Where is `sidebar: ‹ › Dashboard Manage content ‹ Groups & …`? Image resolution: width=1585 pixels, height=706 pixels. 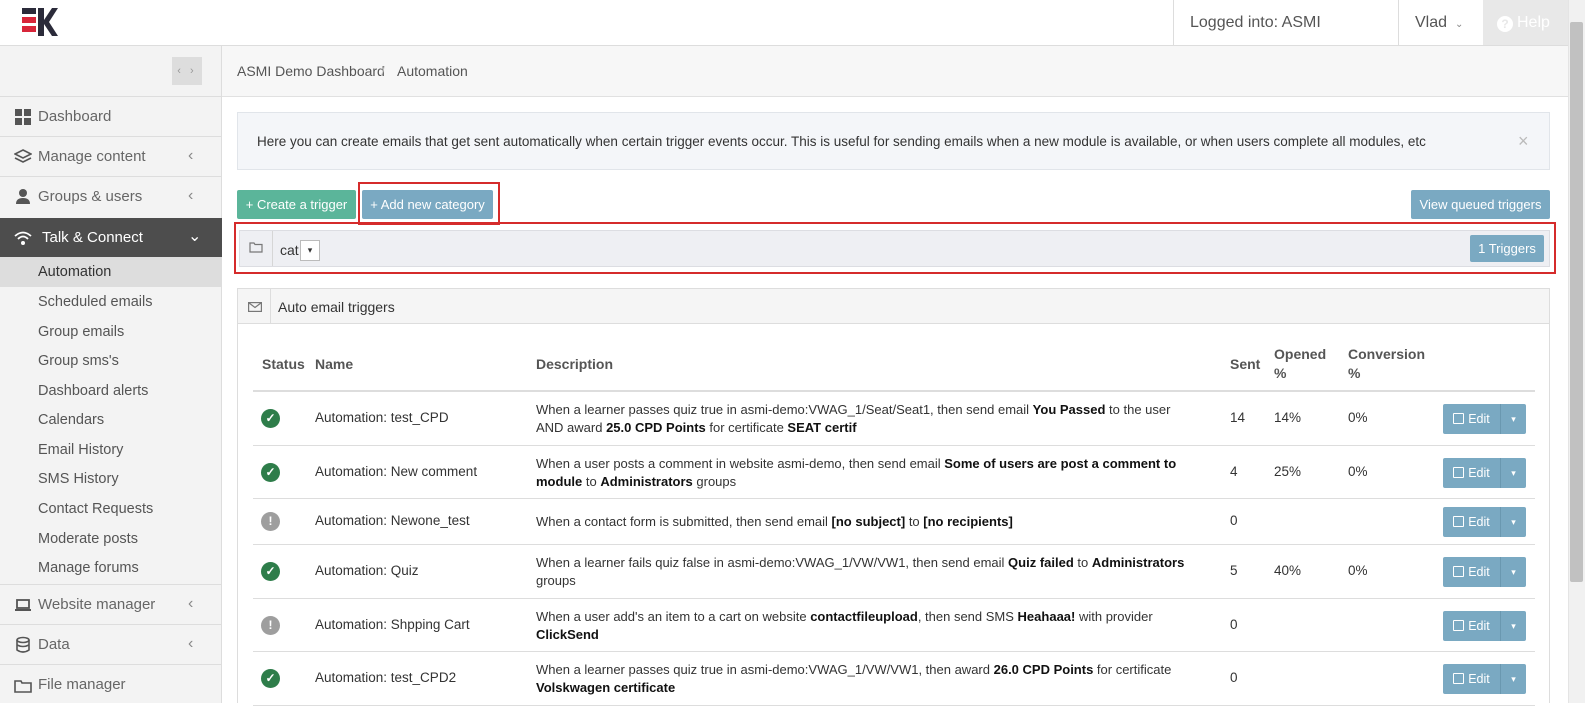 sidebar: ‹ › Dashboard Manage content ‹ Groups & … is located at coordinates (111, 374).